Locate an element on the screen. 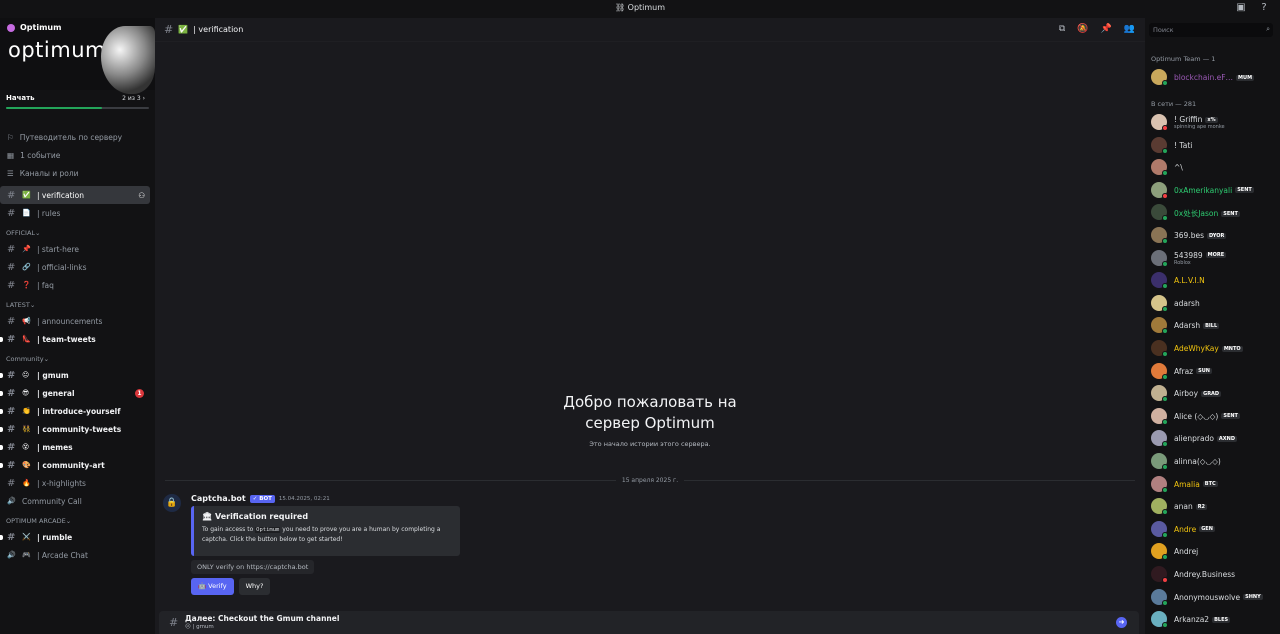 The width and height of the screenshot is (1280, 634). category-header: Community ⌄ is located at coordinates (77, 357).